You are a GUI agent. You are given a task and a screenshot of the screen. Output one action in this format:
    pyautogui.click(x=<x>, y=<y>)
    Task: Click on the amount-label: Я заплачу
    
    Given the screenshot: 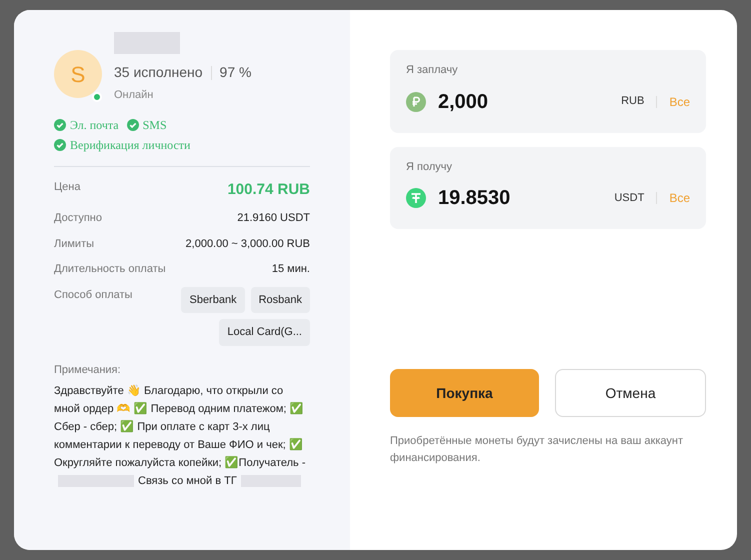 What is the action you would take?
    pyautogui.click(x=432, y=70)
    